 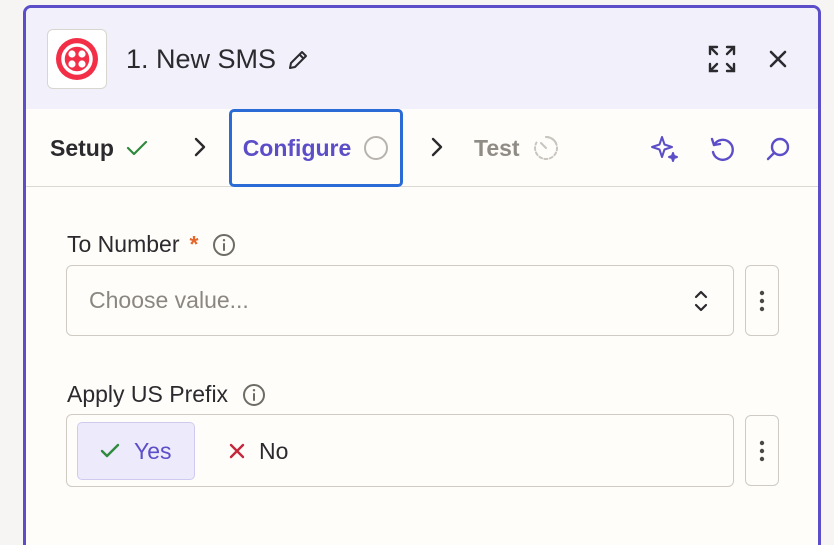 I want to click on tab-configure: Configure, so click(x=316, y=148).